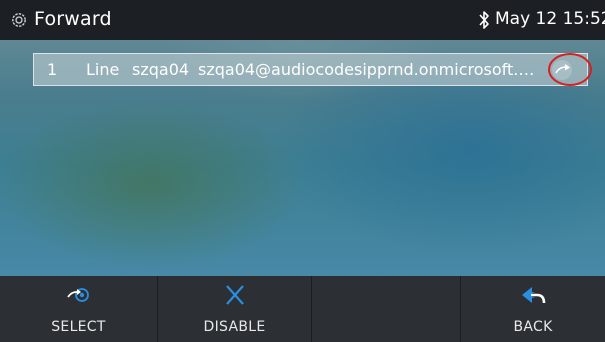  What do you see at coordinates (103, 69) in the screenshot?
I see `row-type: Line` at bounding box center [103, 69].